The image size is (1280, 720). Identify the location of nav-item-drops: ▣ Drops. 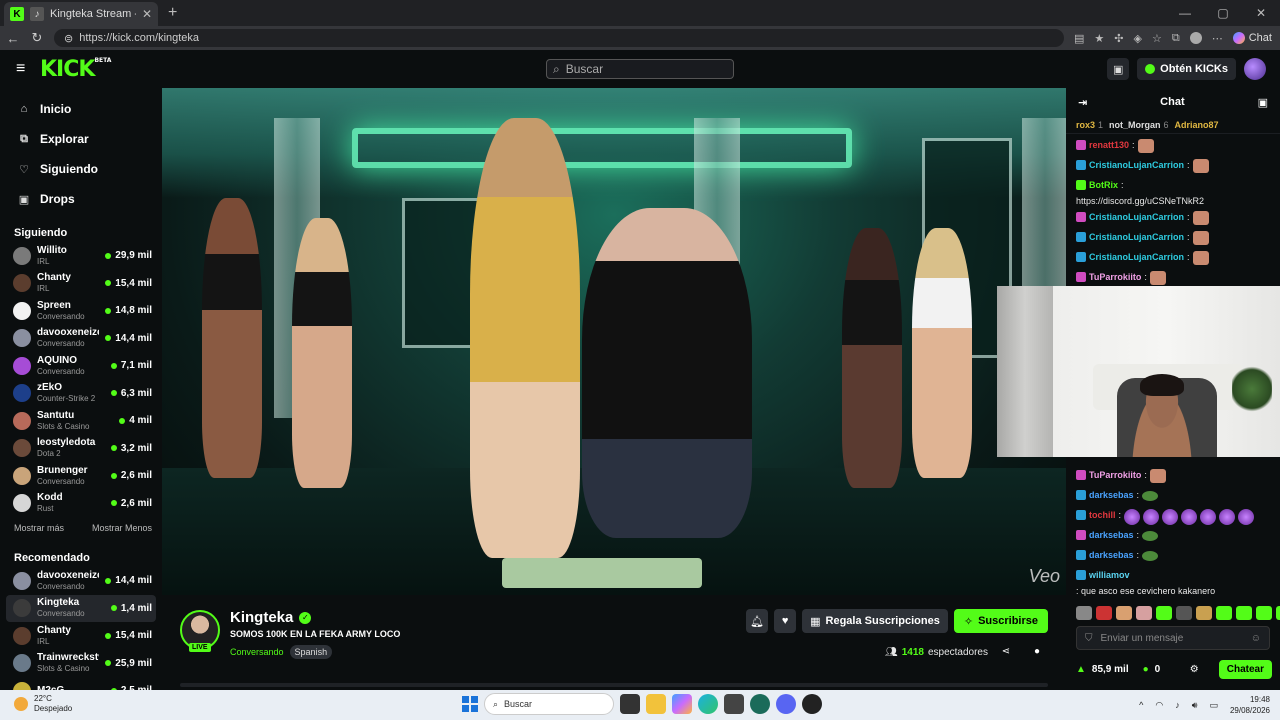
(81, 199).